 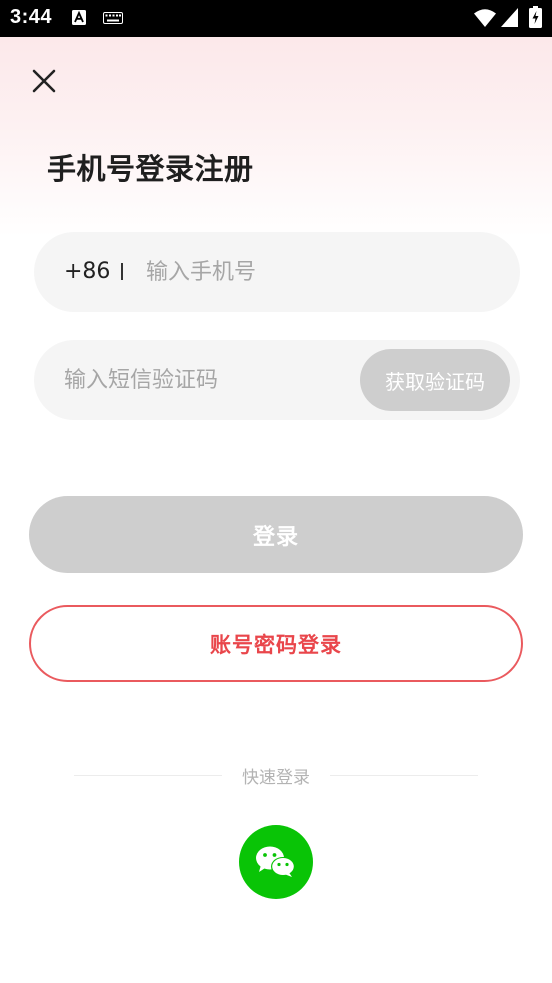 I want to click on font-a-icon, so click(x=79, y=17).